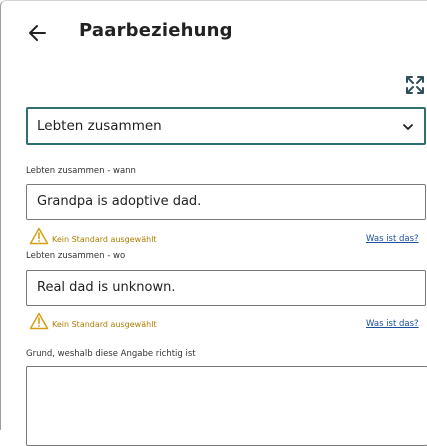  What do you see at coordinates (119, 201) in the screenshot?
I see `field-when-value: Grandpa is adoptive dad.` at bounding box center [119, 201].